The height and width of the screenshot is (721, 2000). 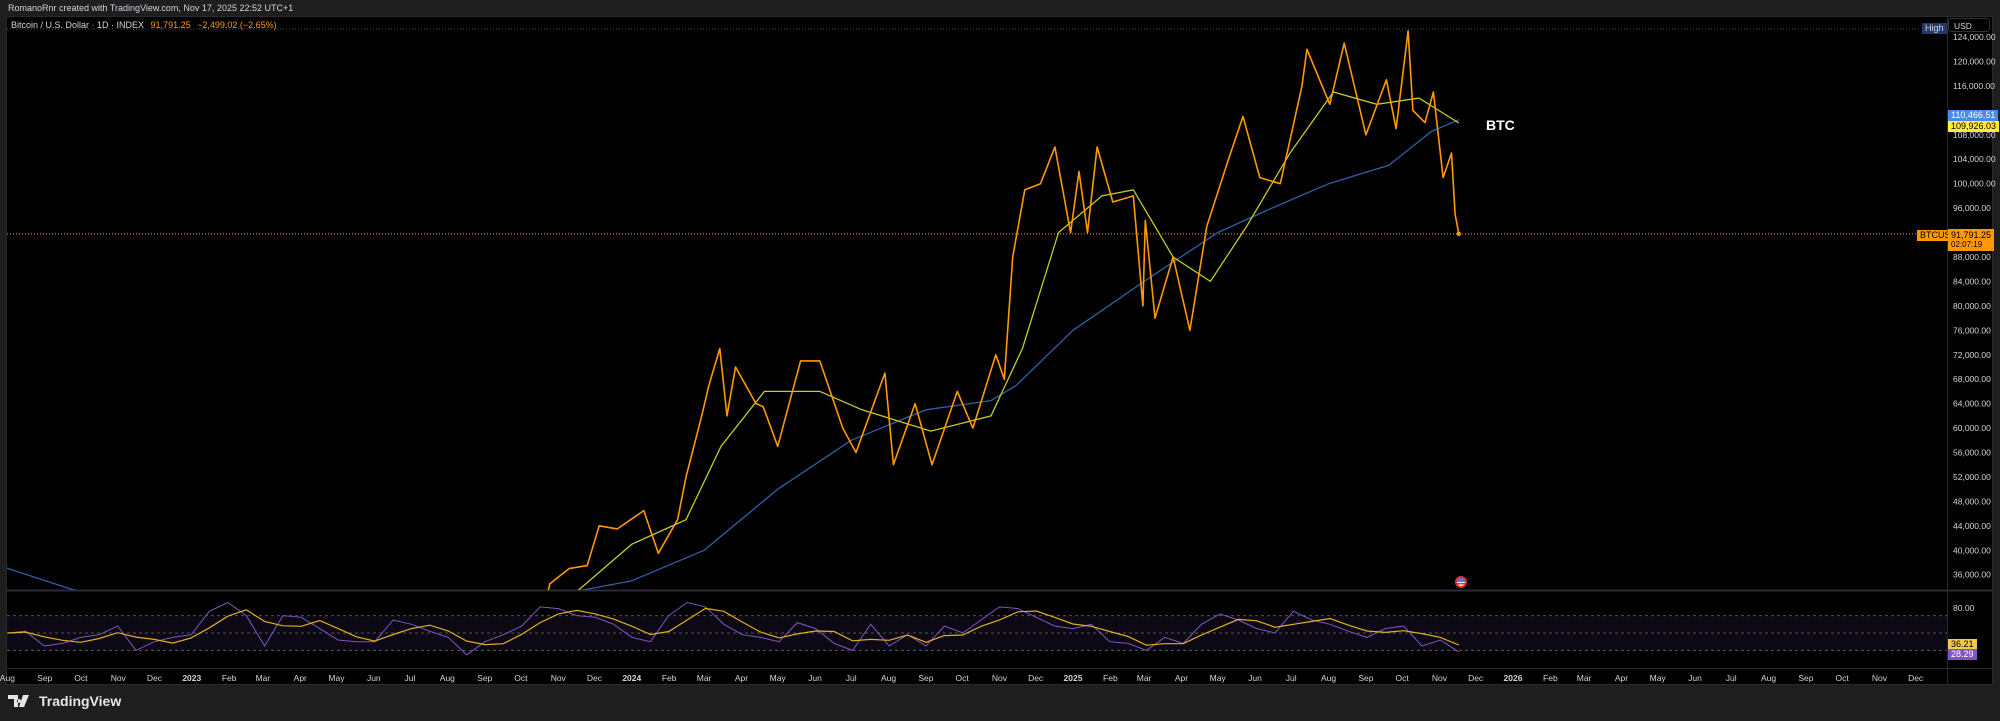 What do you see at coordinates (1934, 28) in the screenshot?
I see `high-tag: High` at bounding box center [1934, 28].